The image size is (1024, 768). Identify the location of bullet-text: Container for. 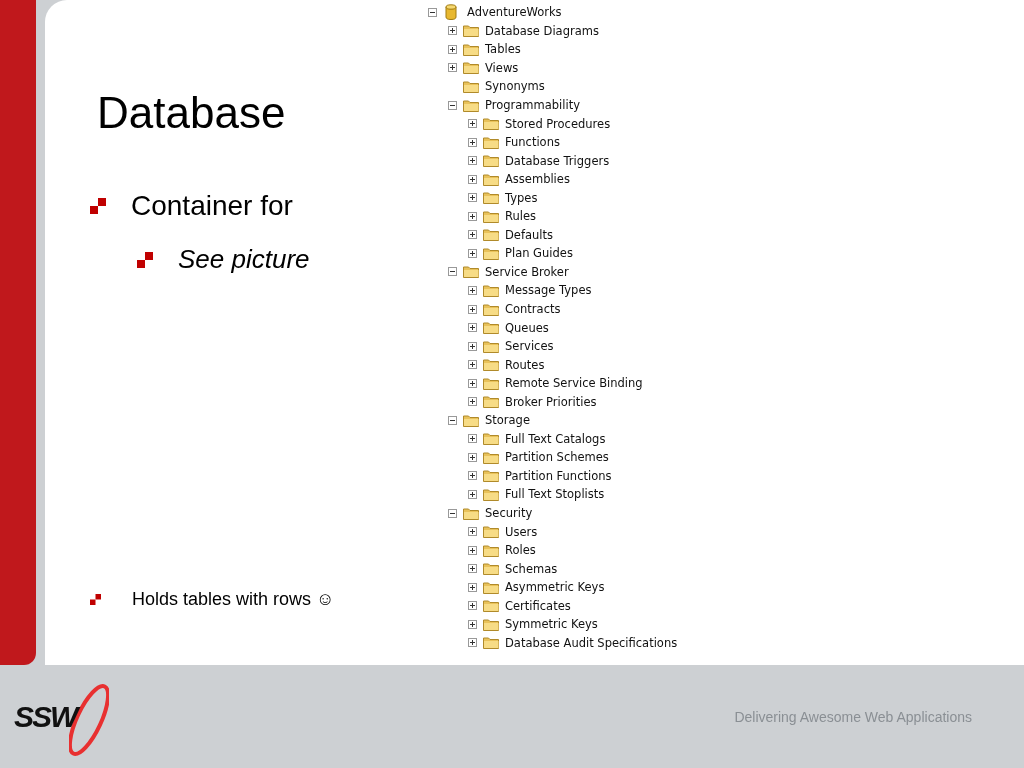
(212, 206).